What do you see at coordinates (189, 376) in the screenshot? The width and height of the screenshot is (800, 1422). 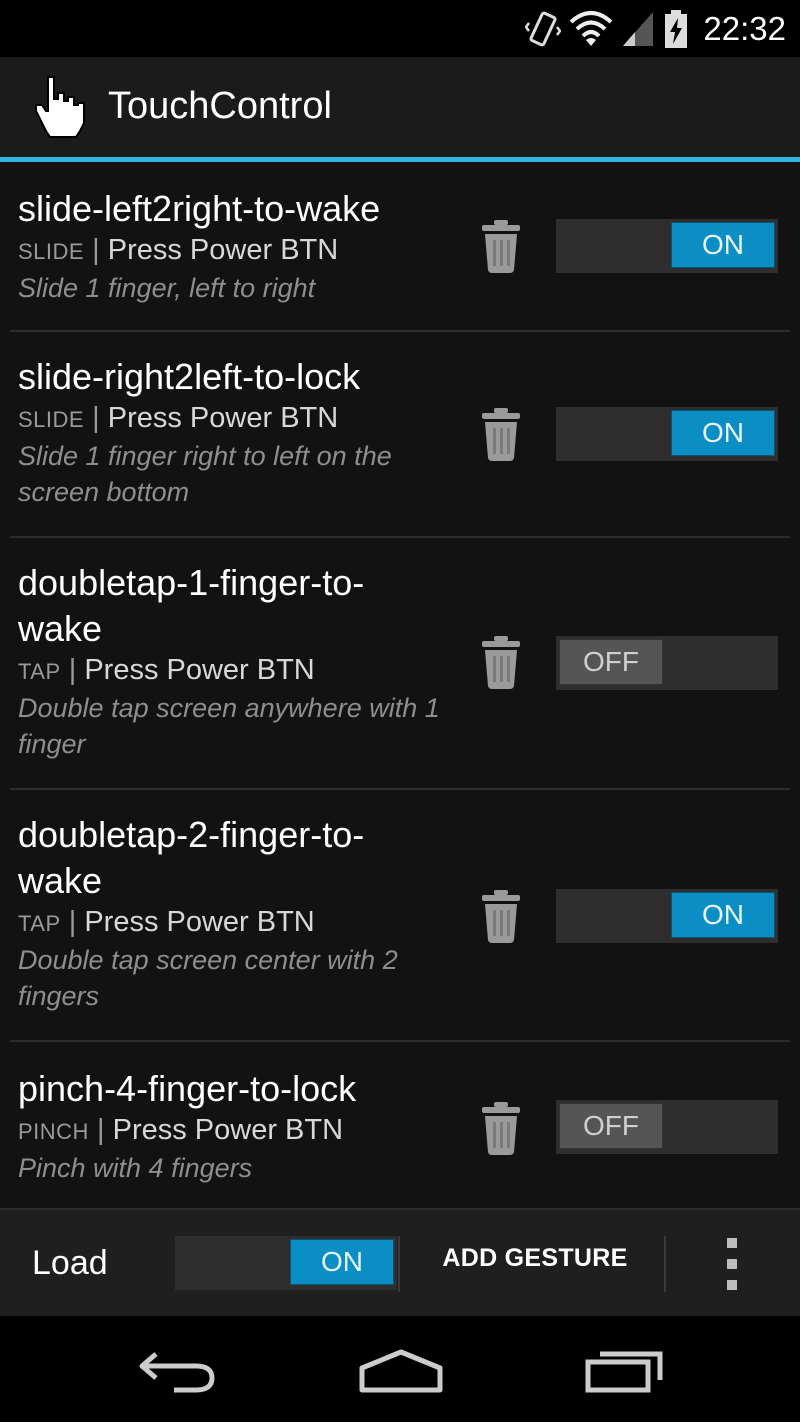 I see `gesture-name: slide-right2left-to-lock` at bounding box center [189, 376].